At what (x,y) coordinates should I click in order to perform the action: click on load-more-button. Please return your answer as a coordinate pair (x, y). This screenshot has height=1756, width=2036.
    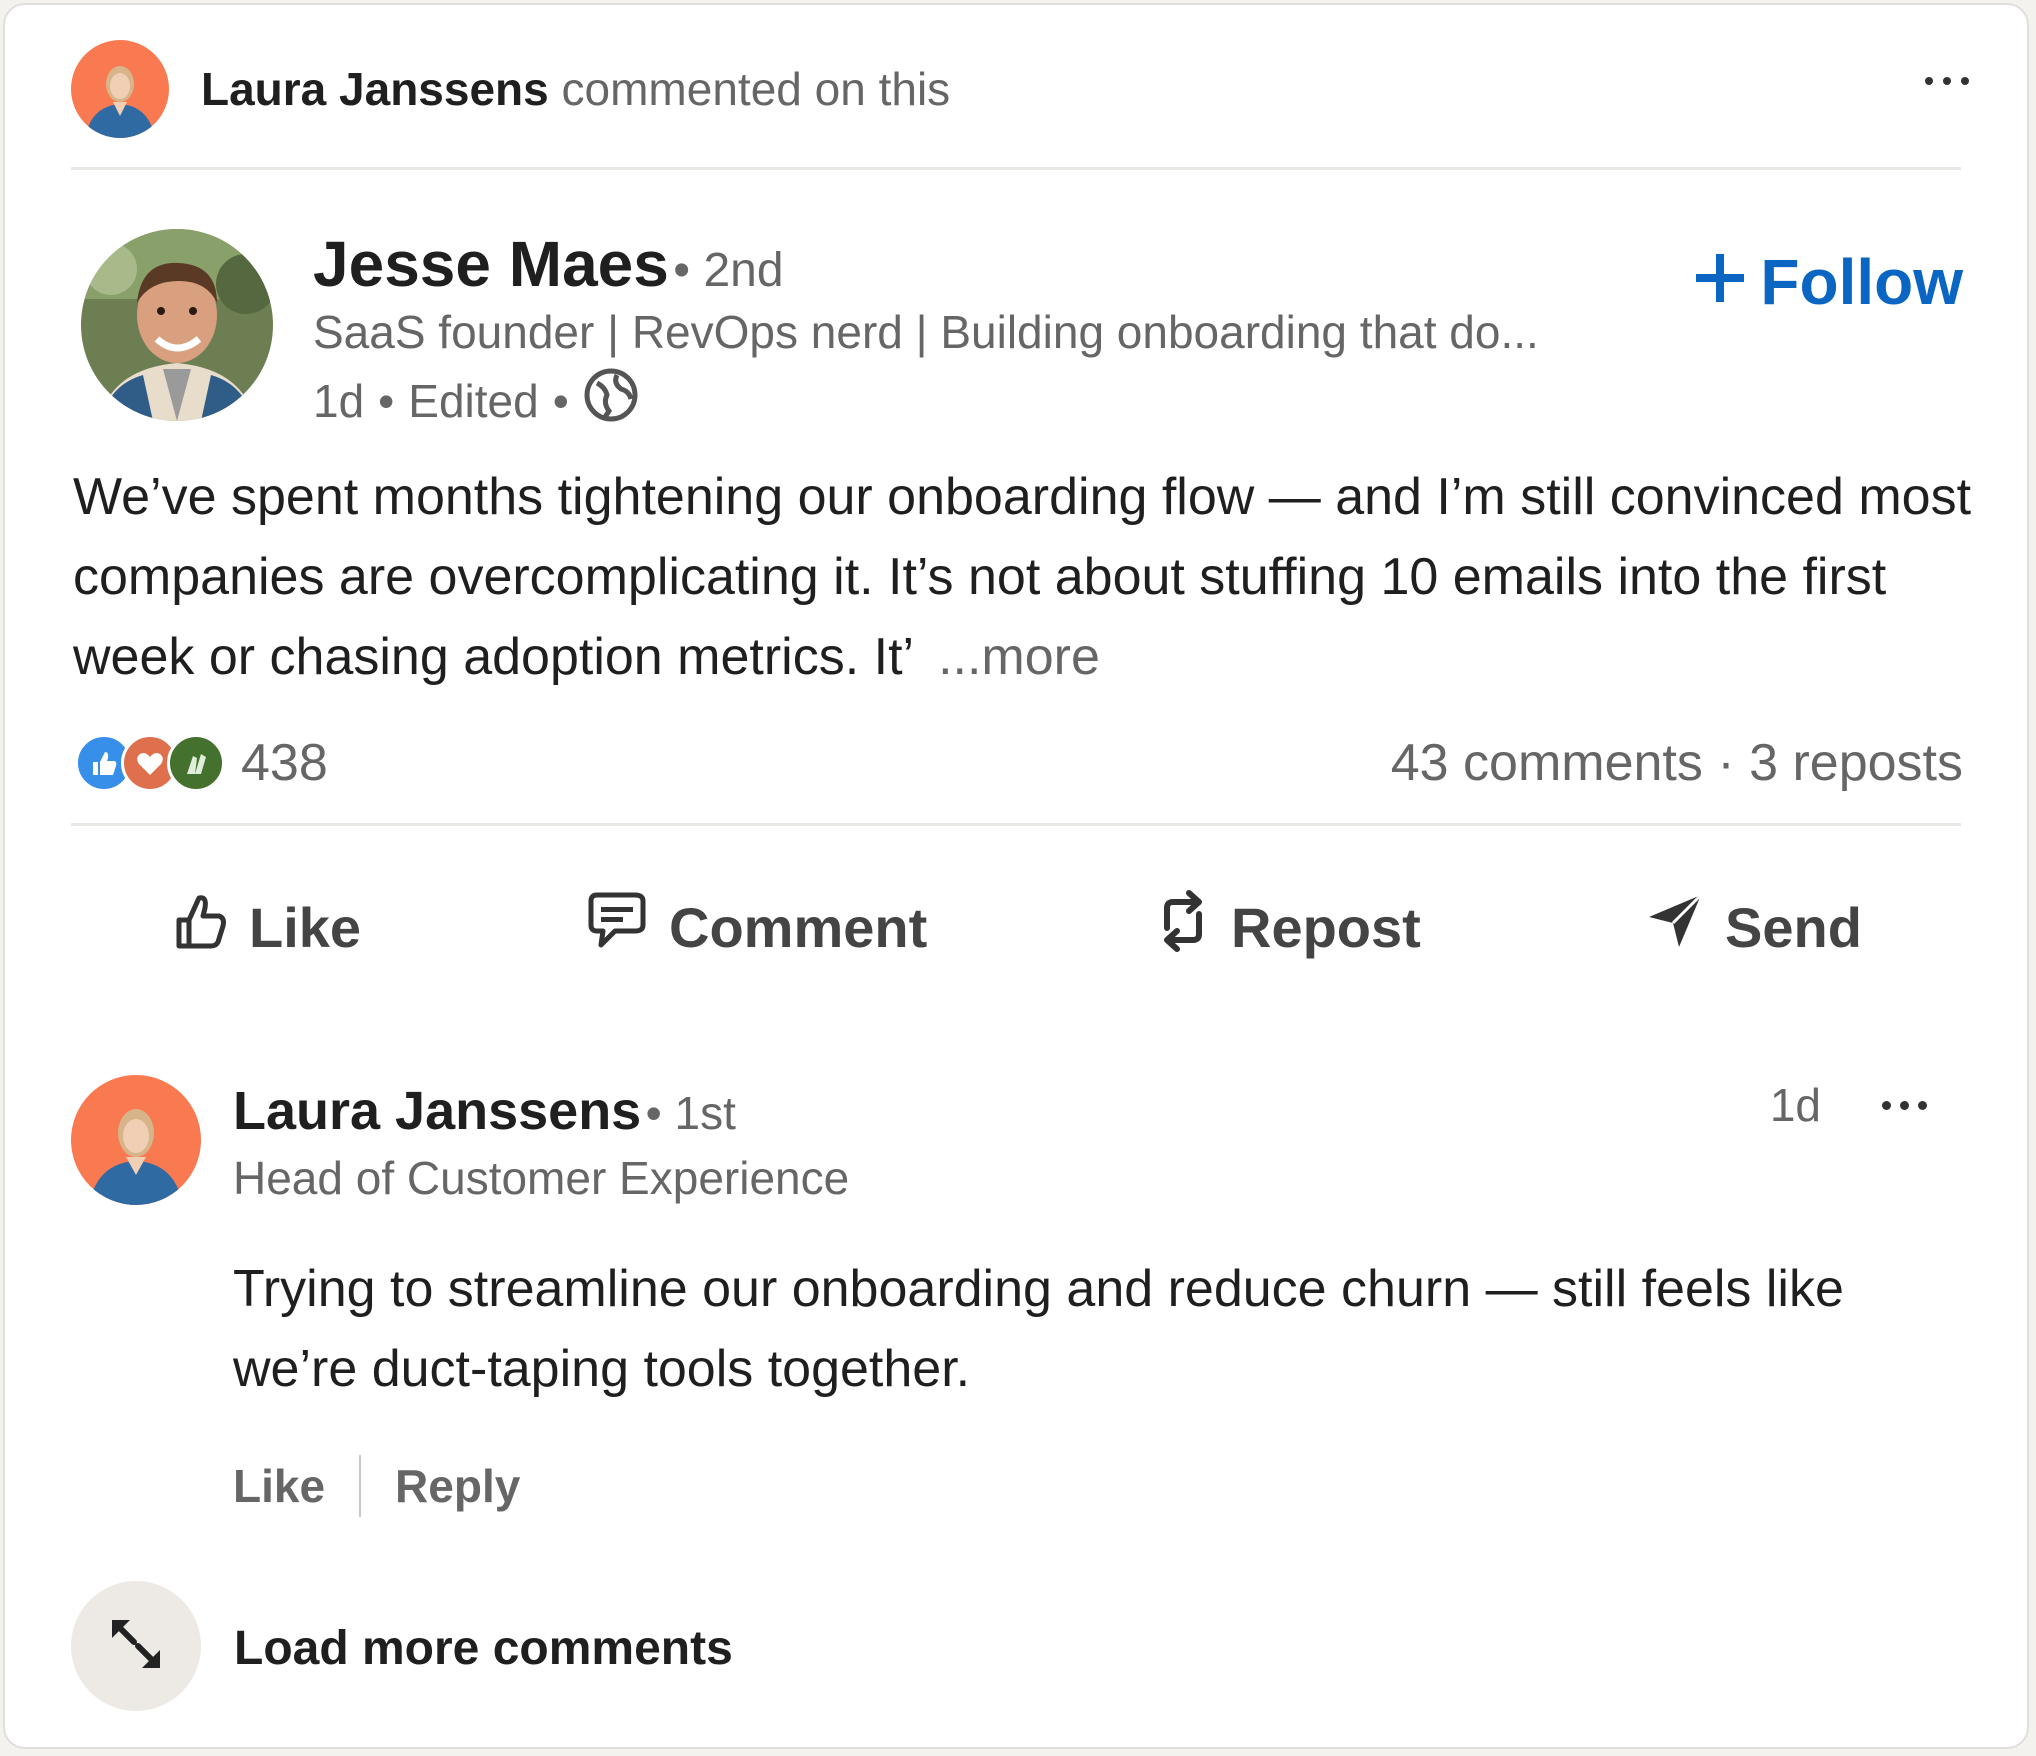
    Looking at the image, I should click on (136, 1646).